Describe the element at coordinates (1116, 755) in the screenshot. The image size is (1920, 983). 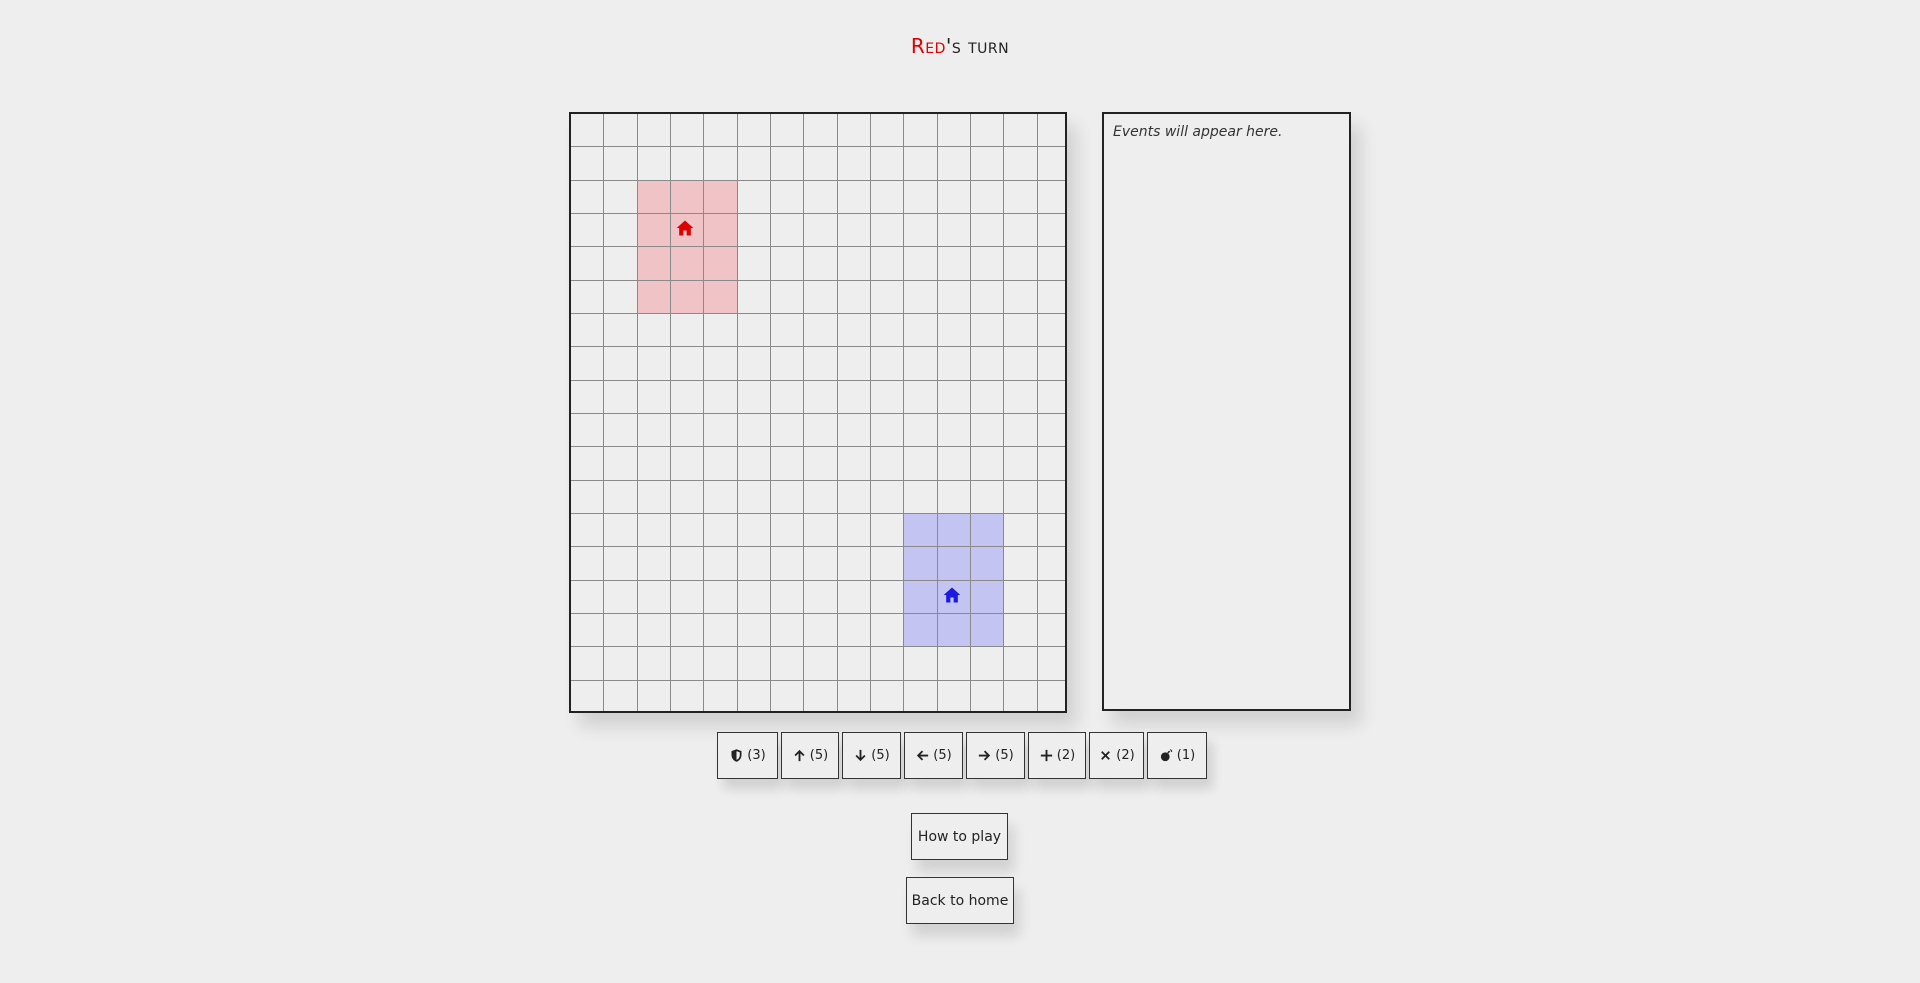
I see `x-action-button: (2)` at that location.